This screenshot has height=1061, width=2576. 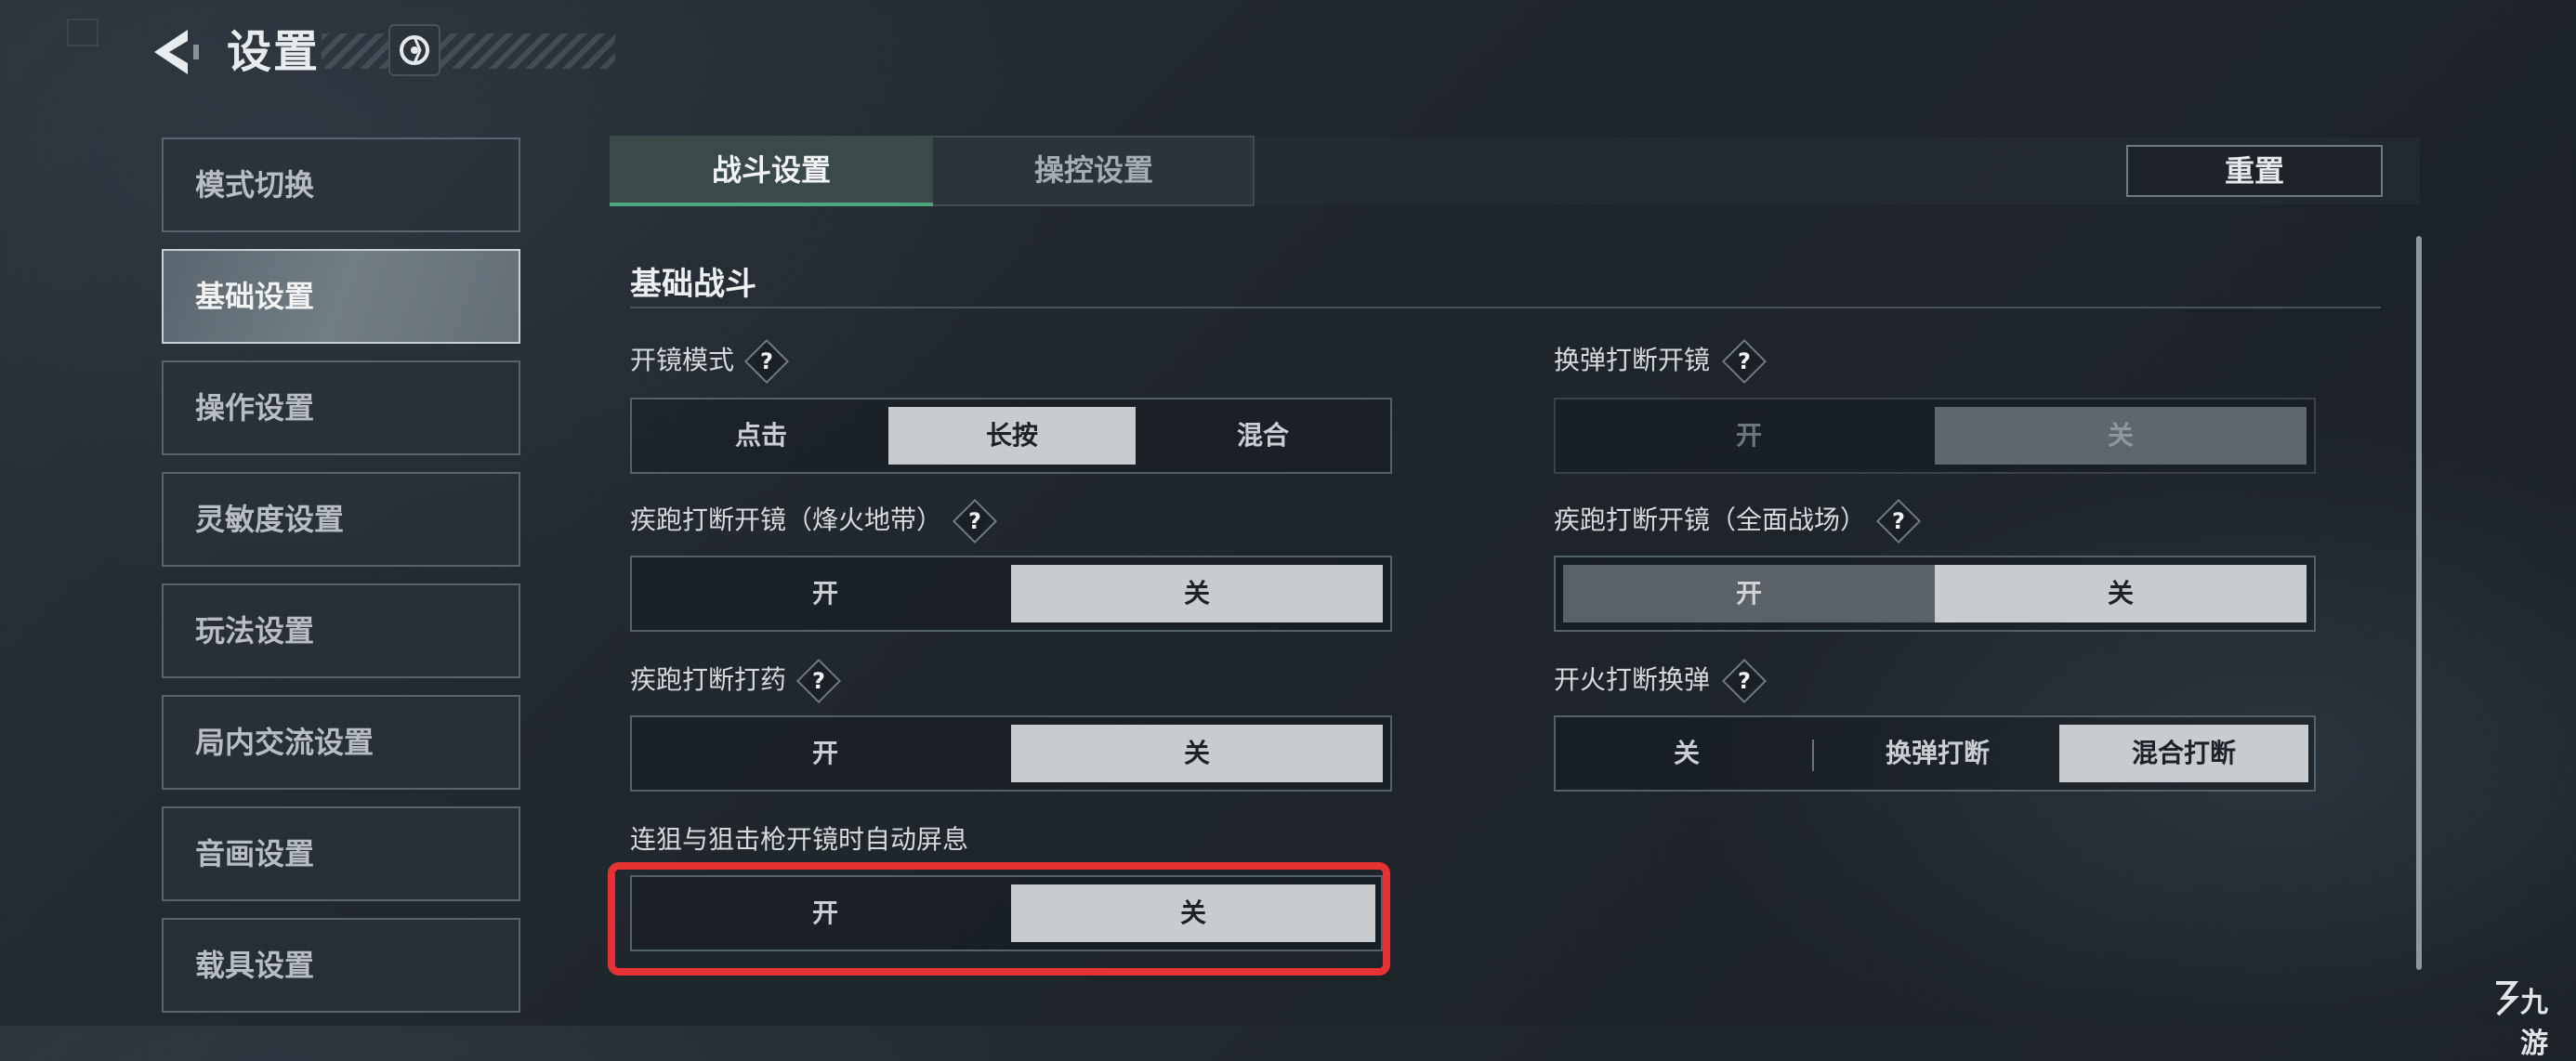 I want to click on back-arrow-icon, so click(x=176, y=52).